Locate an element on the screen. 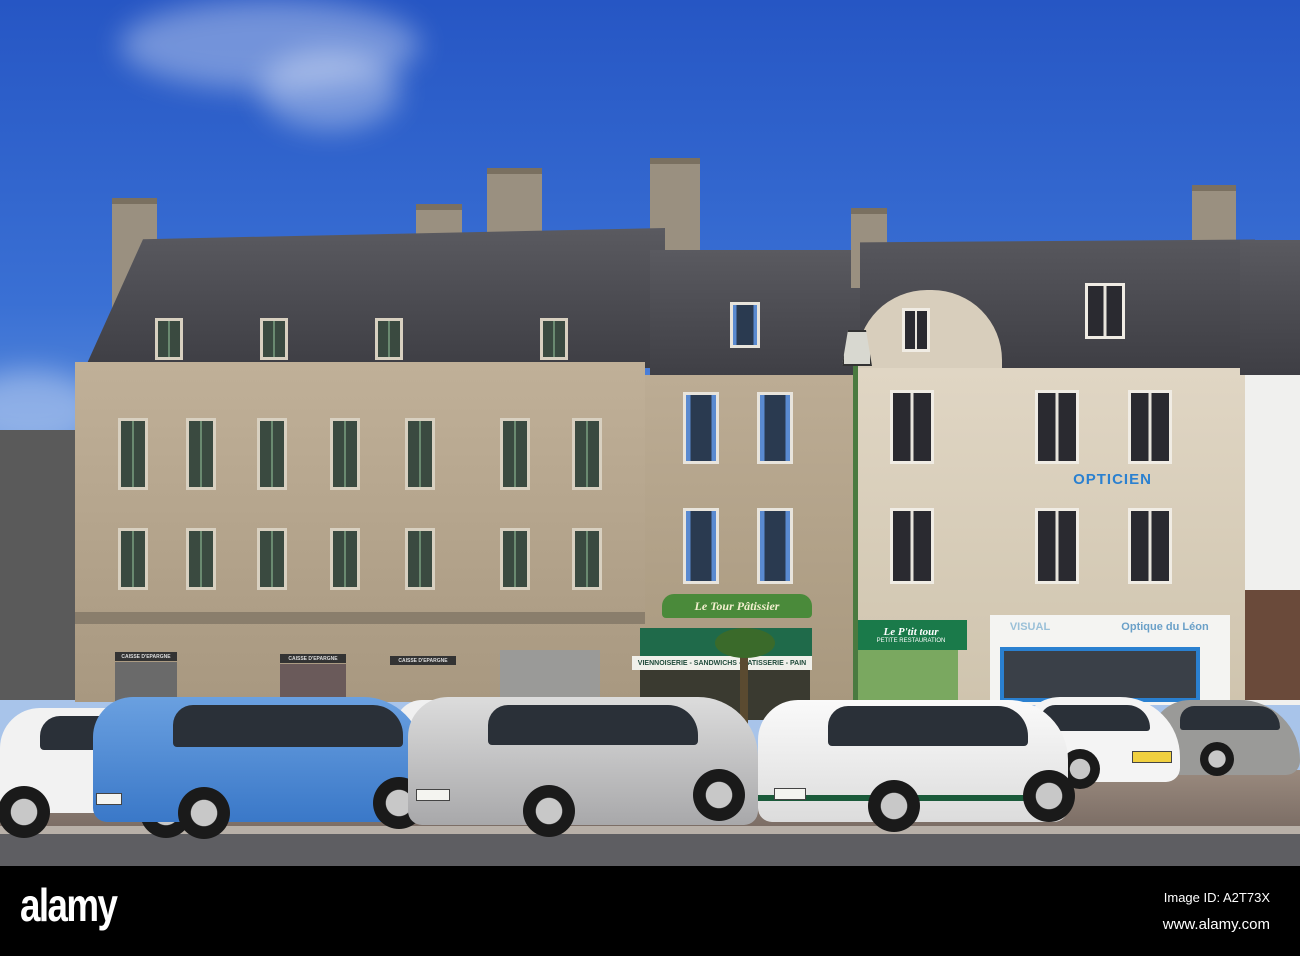 This screenshot has height=956, width=1300. image-id: Image ID: A2T73X is located at coordinates (1216, 897).